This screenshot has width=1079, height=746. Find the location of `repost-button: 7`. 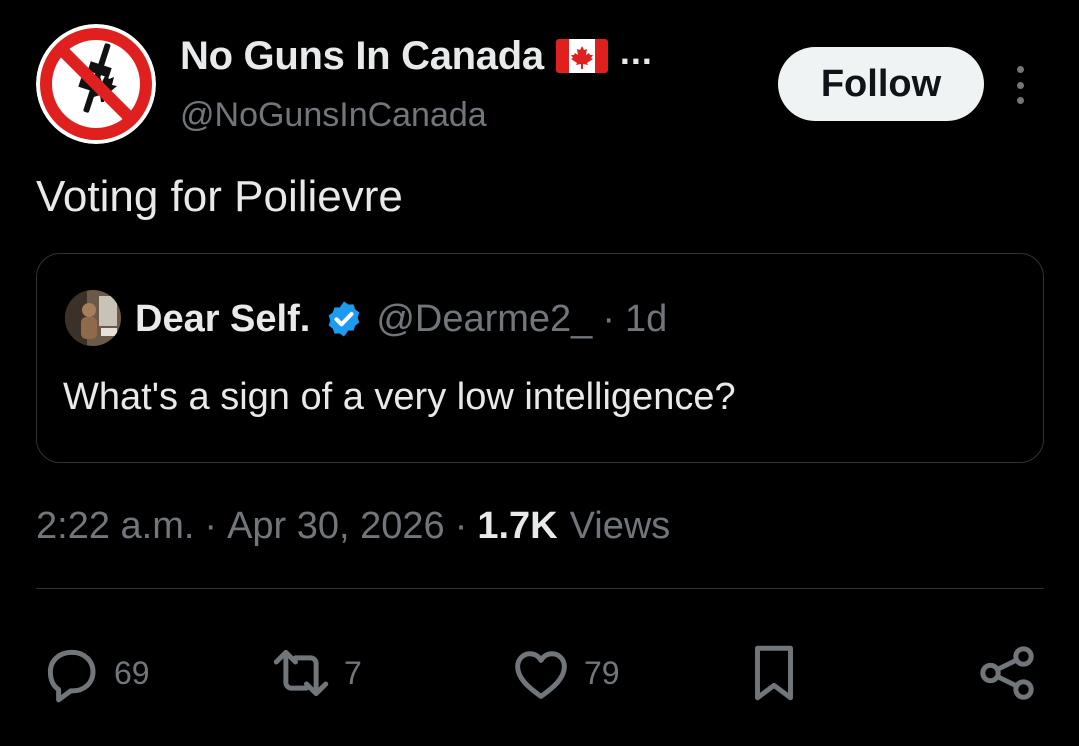

repost-button: 7 is located at coordinates (315, 673).